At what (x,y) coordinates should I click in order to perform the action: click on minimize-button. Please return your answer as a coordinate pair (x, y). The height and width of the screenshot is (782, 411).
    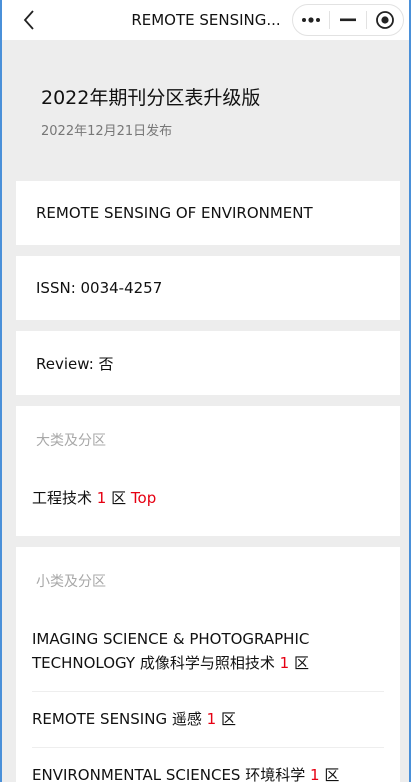
    Looking at the image, I should click on (348, 20).